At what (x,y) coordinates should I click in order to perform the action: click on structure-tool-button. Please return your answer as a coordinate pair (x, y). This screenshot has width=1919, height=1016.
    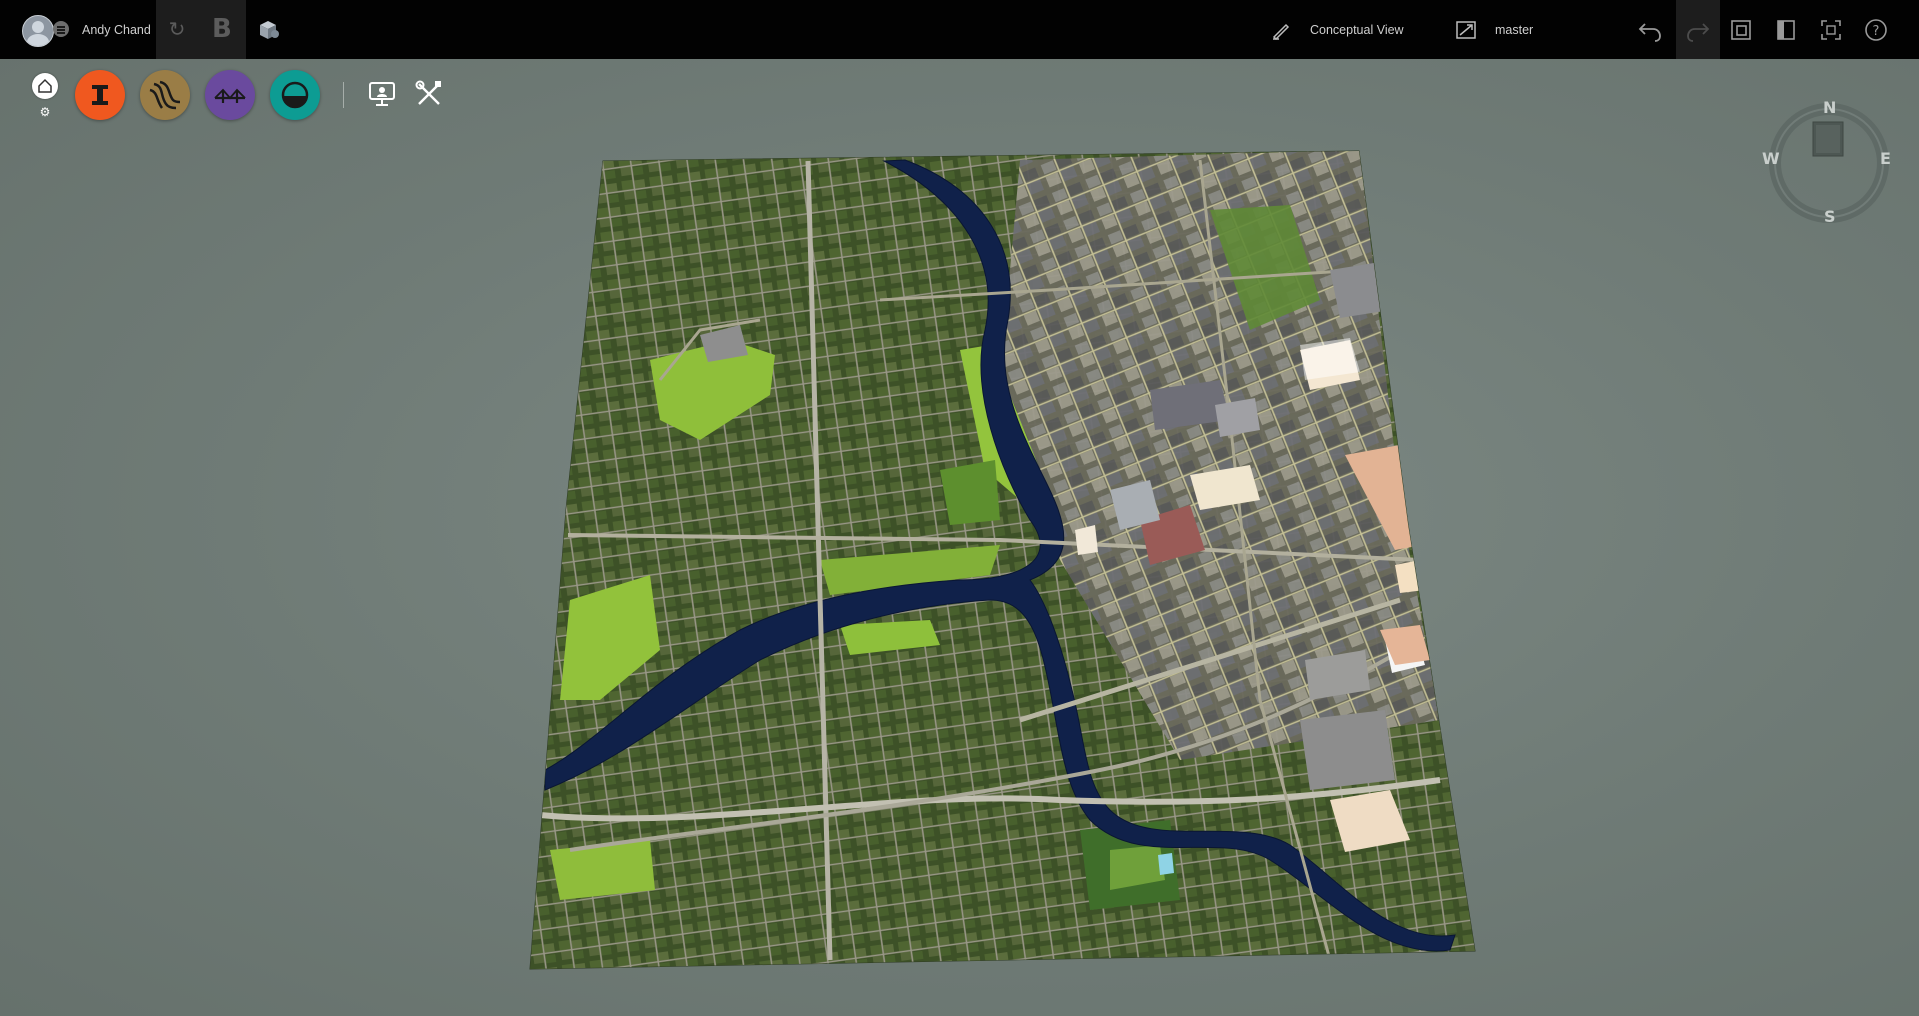
    Looking at the image, I should click on (100, 95).